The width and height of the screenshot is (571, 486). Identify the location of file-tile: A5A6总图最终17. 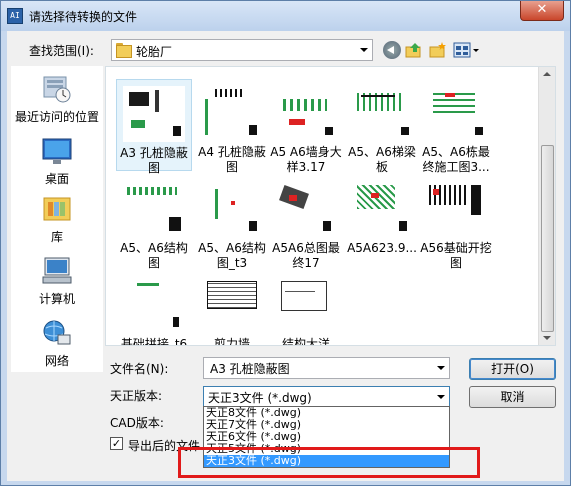
(306, 222).